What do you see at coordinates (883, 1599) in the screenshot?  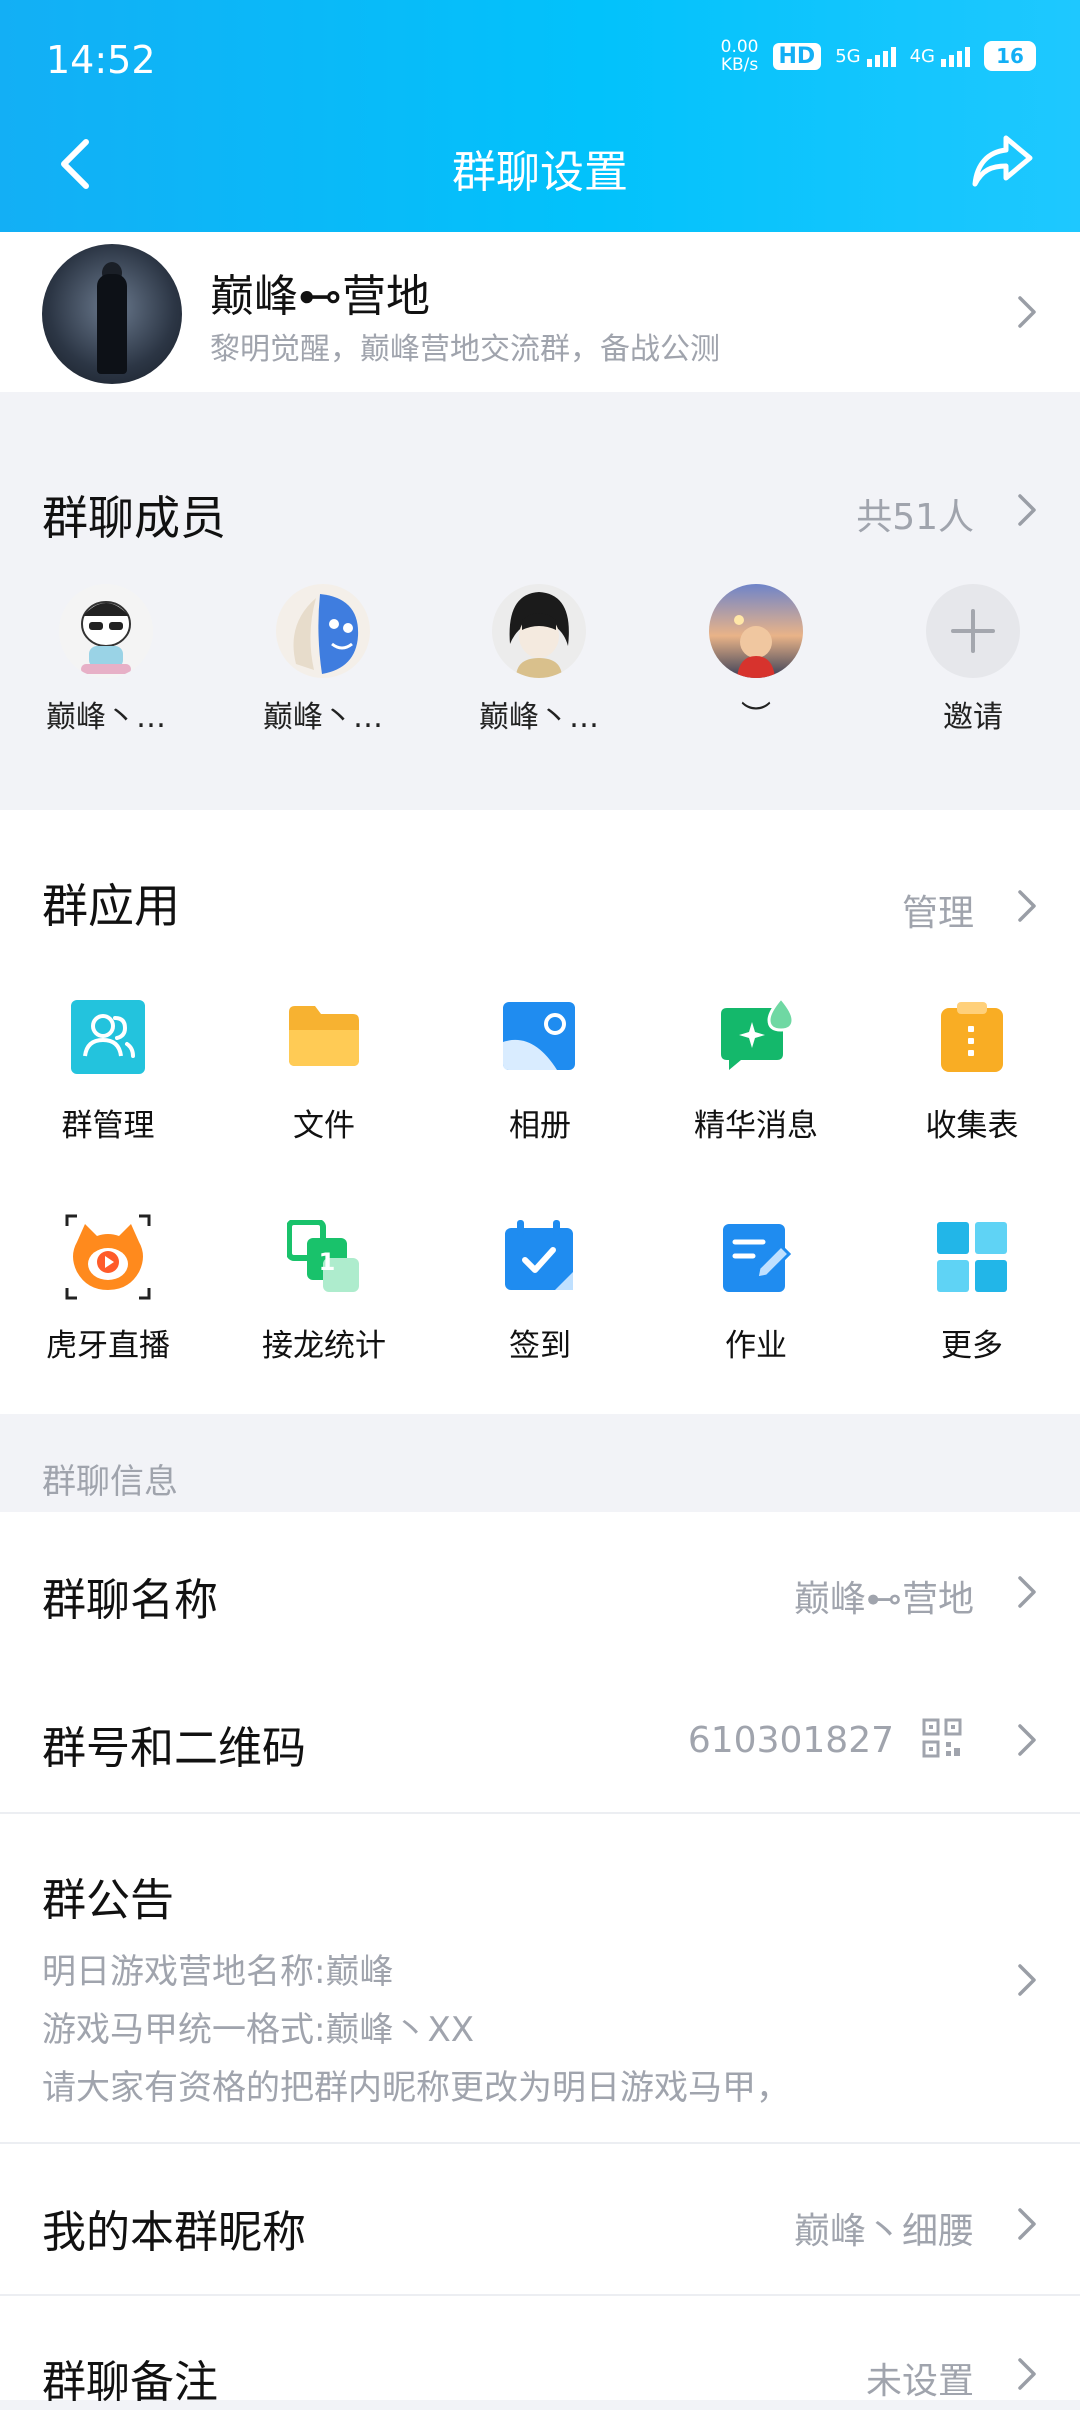 I see `group-name-value: 巅峰⊷营地` at bounding box center [883, 1599].